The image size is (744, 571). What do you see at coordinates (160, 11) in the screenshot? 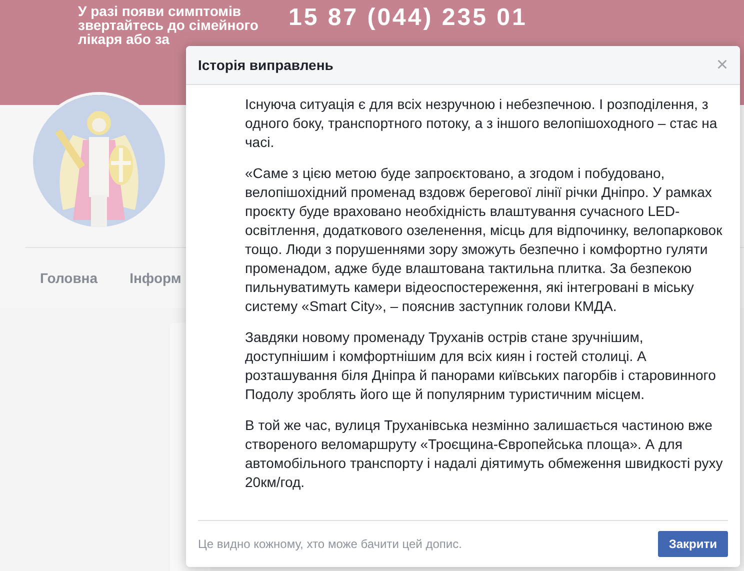
I see `banner-text: У разі появи симптомів` at bounding box center [160, 11].